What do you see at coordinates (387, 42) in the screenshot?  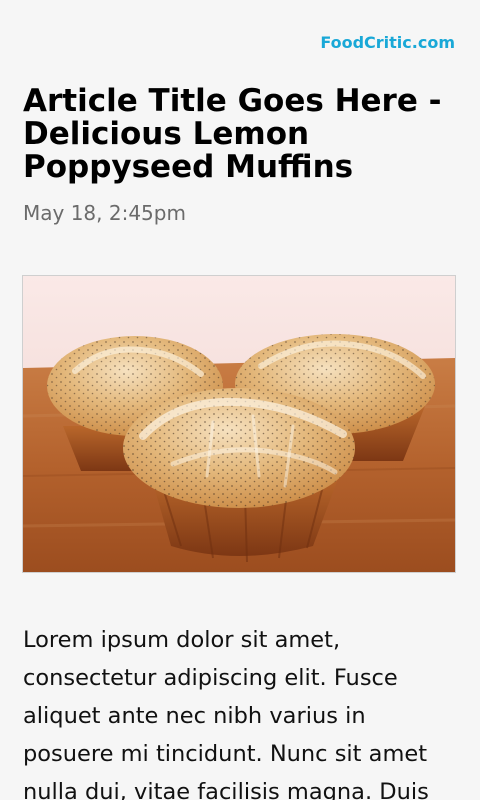 I see `brand-link: FoodCritic.com` at bounding box center [387, 42].